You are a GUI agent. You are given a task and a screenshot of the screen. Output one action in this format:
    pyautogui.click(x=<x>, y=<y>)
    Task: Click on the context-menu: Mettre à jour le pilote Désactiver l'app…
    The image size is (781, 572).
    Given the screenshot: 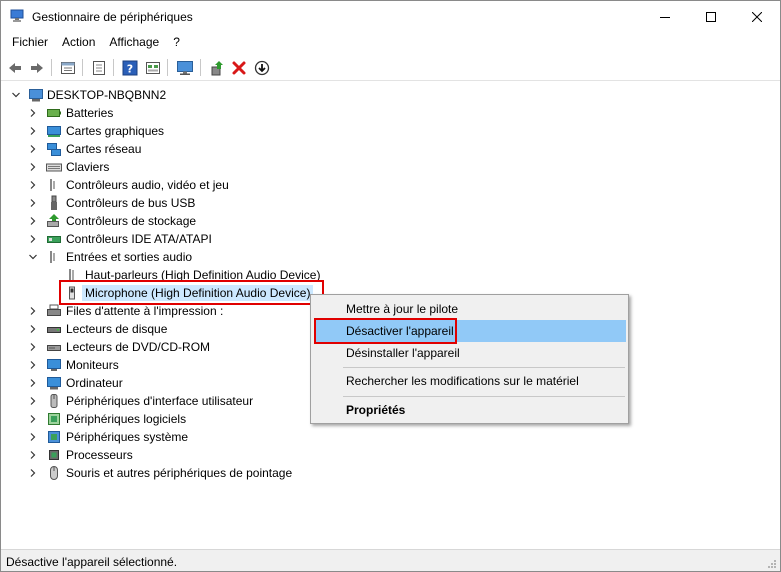 What is the action you would take?
    pyautogui.click(x=469, y=359)
    